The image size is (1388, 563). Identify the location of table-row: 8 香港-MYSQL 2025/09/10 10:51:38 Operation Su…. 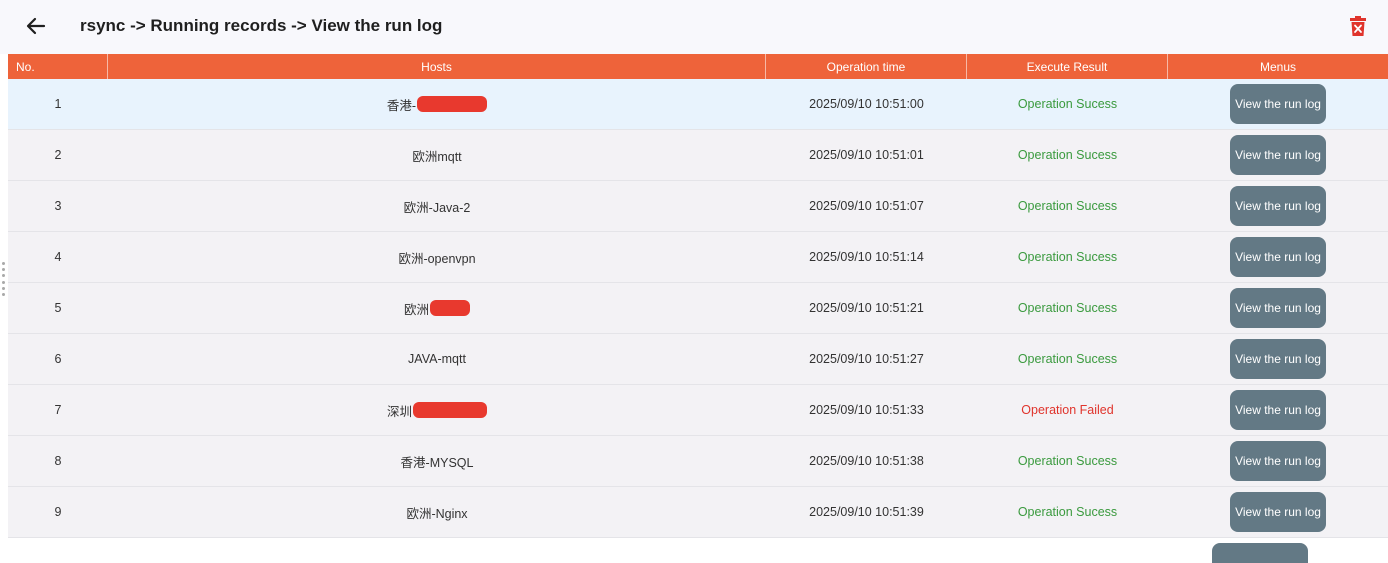
(698, 461).